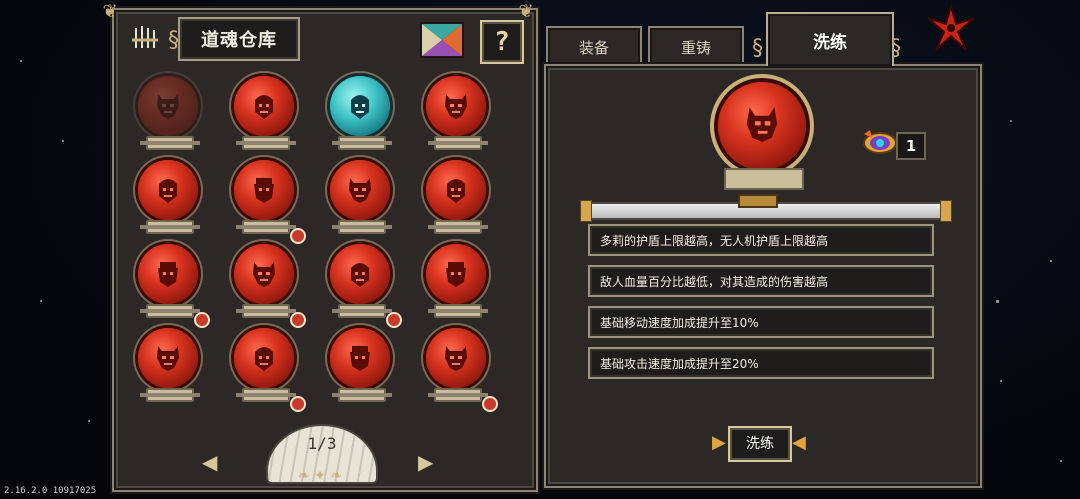 This screenshot has height=499, width=1080. I want to click on tab-equip: 装备, so click(594, 46).